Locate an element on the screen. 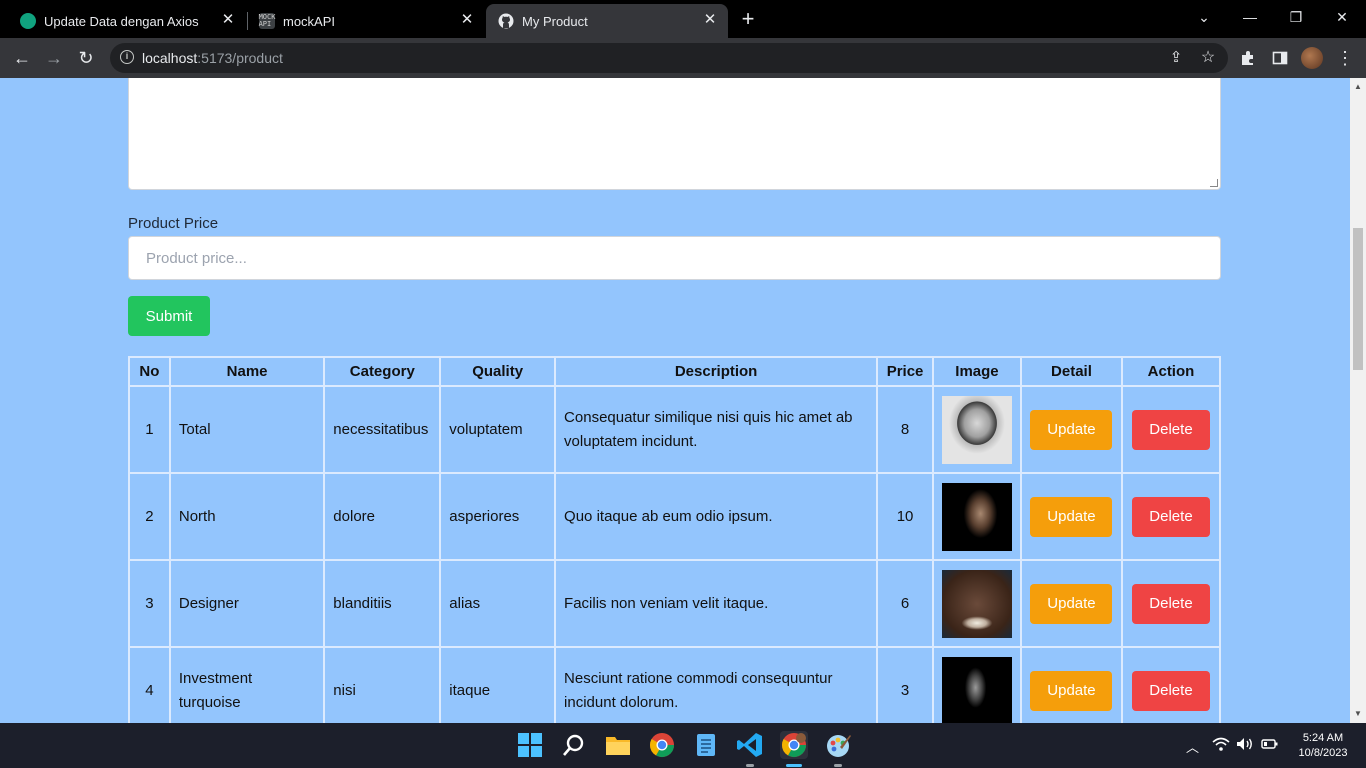  header-action: Action is located at coordinates (1171, 371).